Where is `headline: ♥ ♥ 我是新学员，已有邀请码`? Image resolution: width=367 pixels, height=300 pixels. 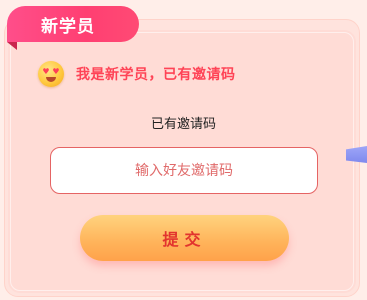 headline: ♥ ♥ 我是新学员，已有邀请码 is located at coordinates (137, 74).